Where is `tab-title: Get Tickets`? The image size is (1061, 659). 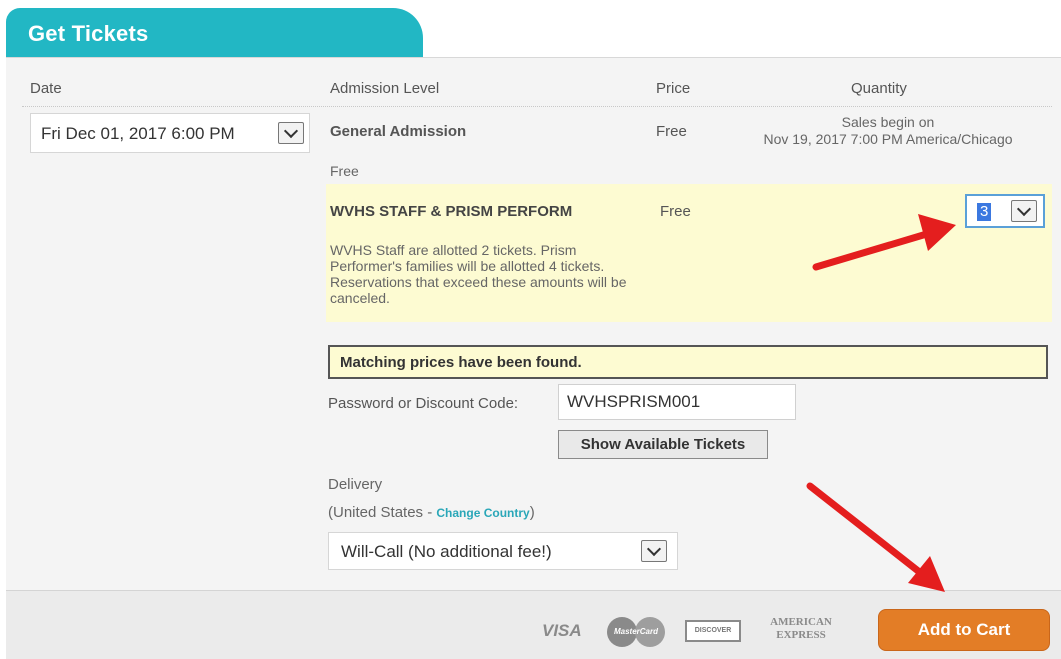
tab-title: Get Tickets is located at coordinates (88, 33).